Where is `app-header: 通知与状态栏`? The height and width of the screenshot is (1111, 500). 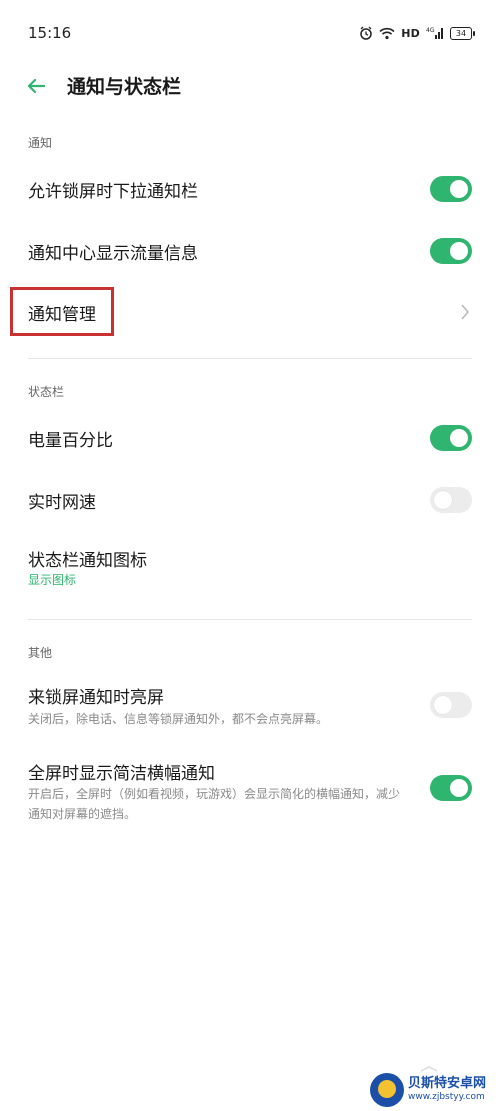
app-header: 通知与状态栏 is located at coordinates (250, 86).